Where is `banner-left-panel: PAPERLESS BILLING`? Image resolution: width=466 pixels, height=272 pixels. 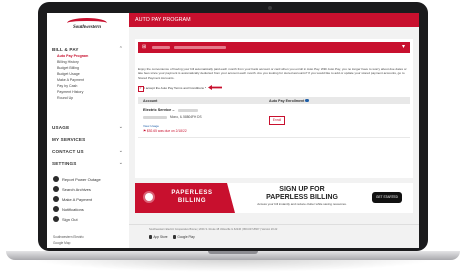 banner-left-panel: PAPERLESS BILLING is located at coordinates (185, 198).